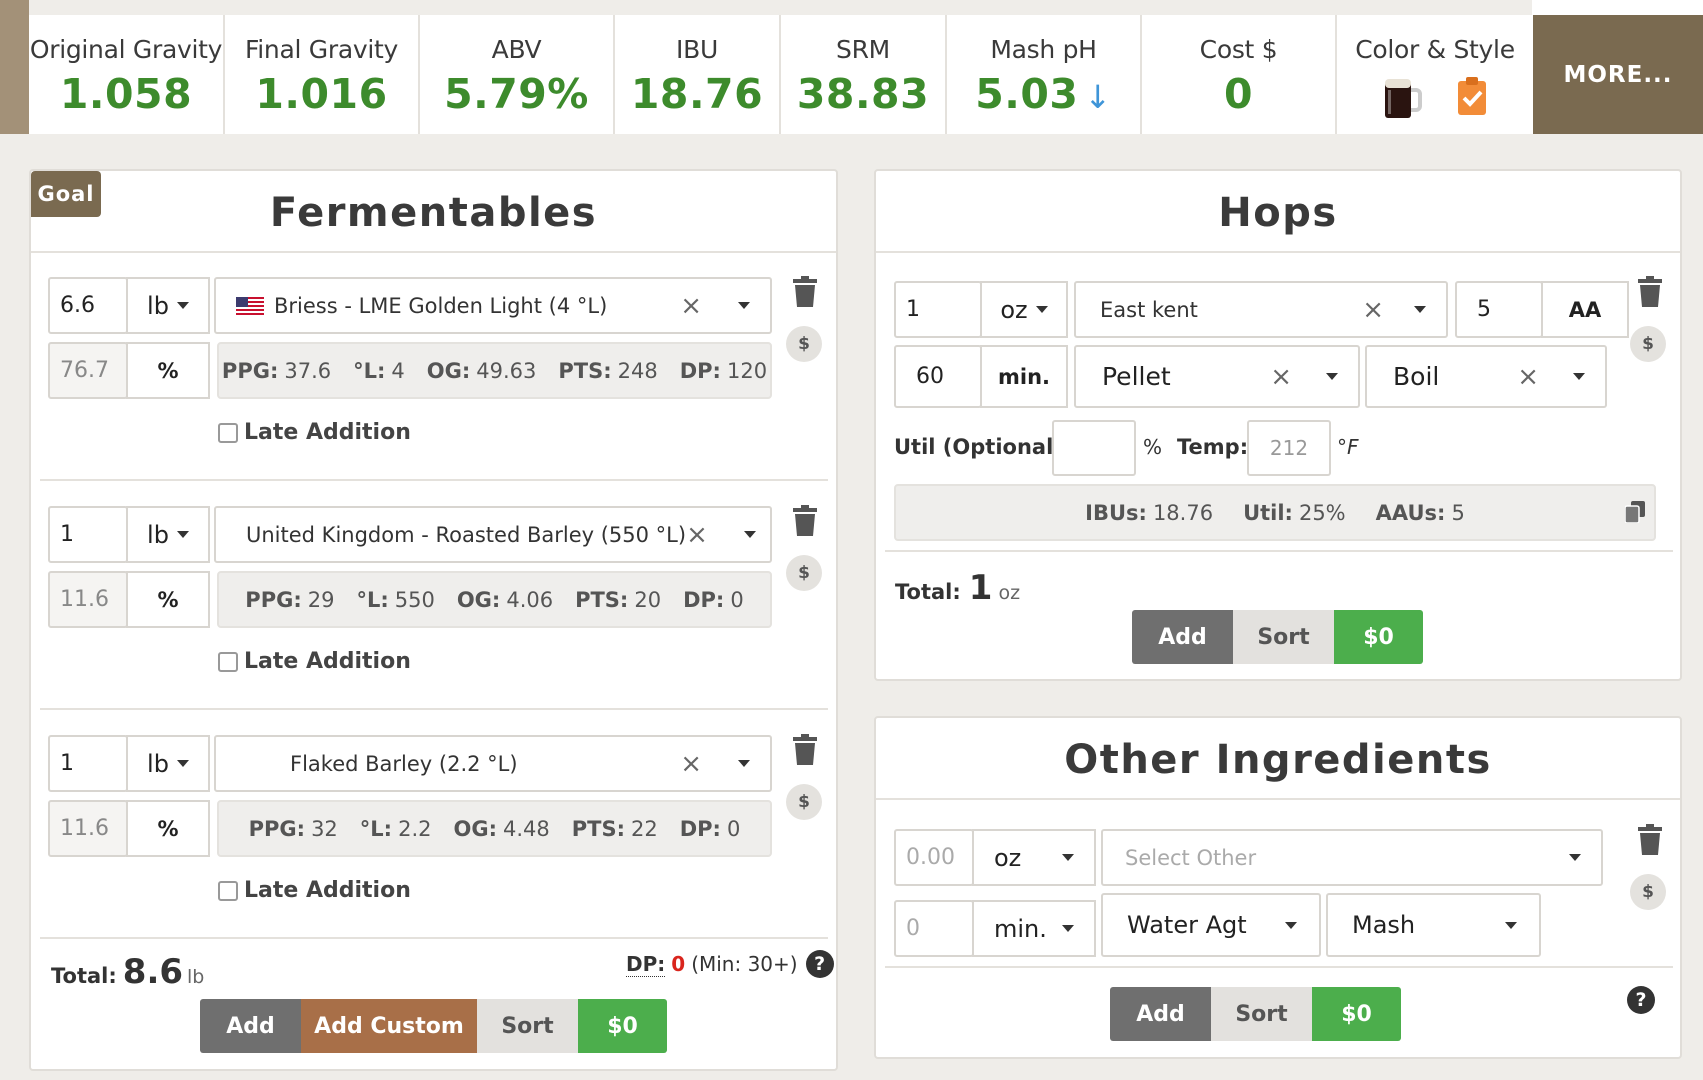 This screenshot has height=1080, width=1703. I want to click on fermentable-percent-input: 76.7, so click(88, 370).